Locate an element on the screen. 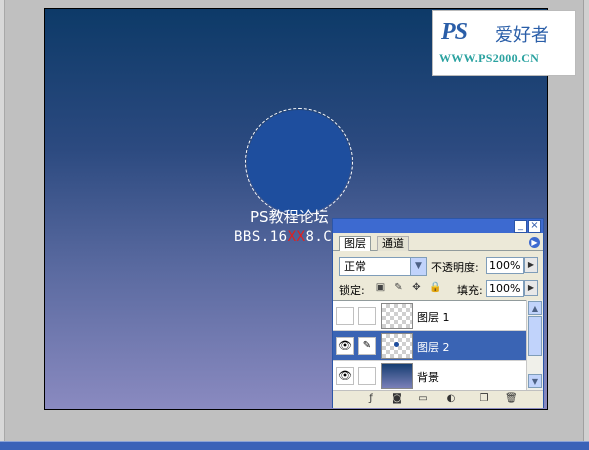  layer-thumbnail-transparent is located at coordinates (397, 316).